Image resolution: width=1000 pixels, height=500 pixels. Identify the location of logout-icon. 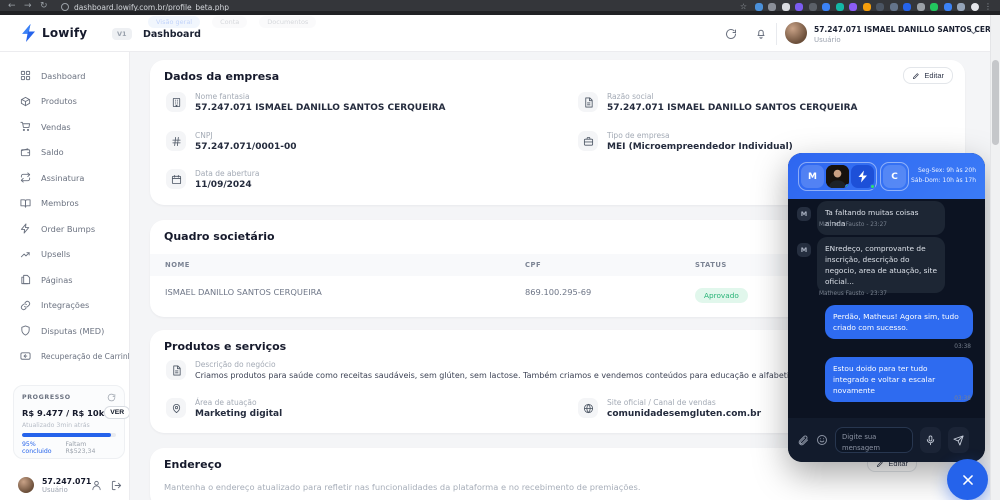
(116, 485).